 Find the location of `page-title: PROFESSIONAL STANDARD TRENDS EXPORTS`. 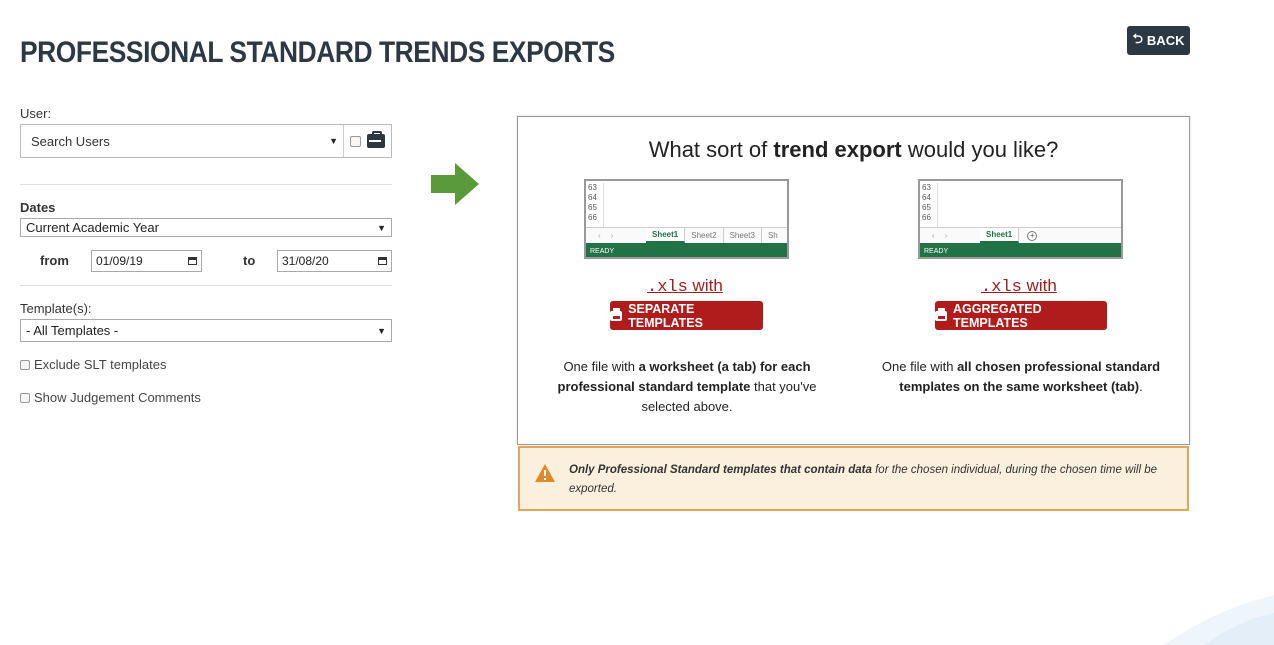

page-title: PROFESSIONAL STANDARD TRENDS EXPORTS is located at coordinates (317, 52).